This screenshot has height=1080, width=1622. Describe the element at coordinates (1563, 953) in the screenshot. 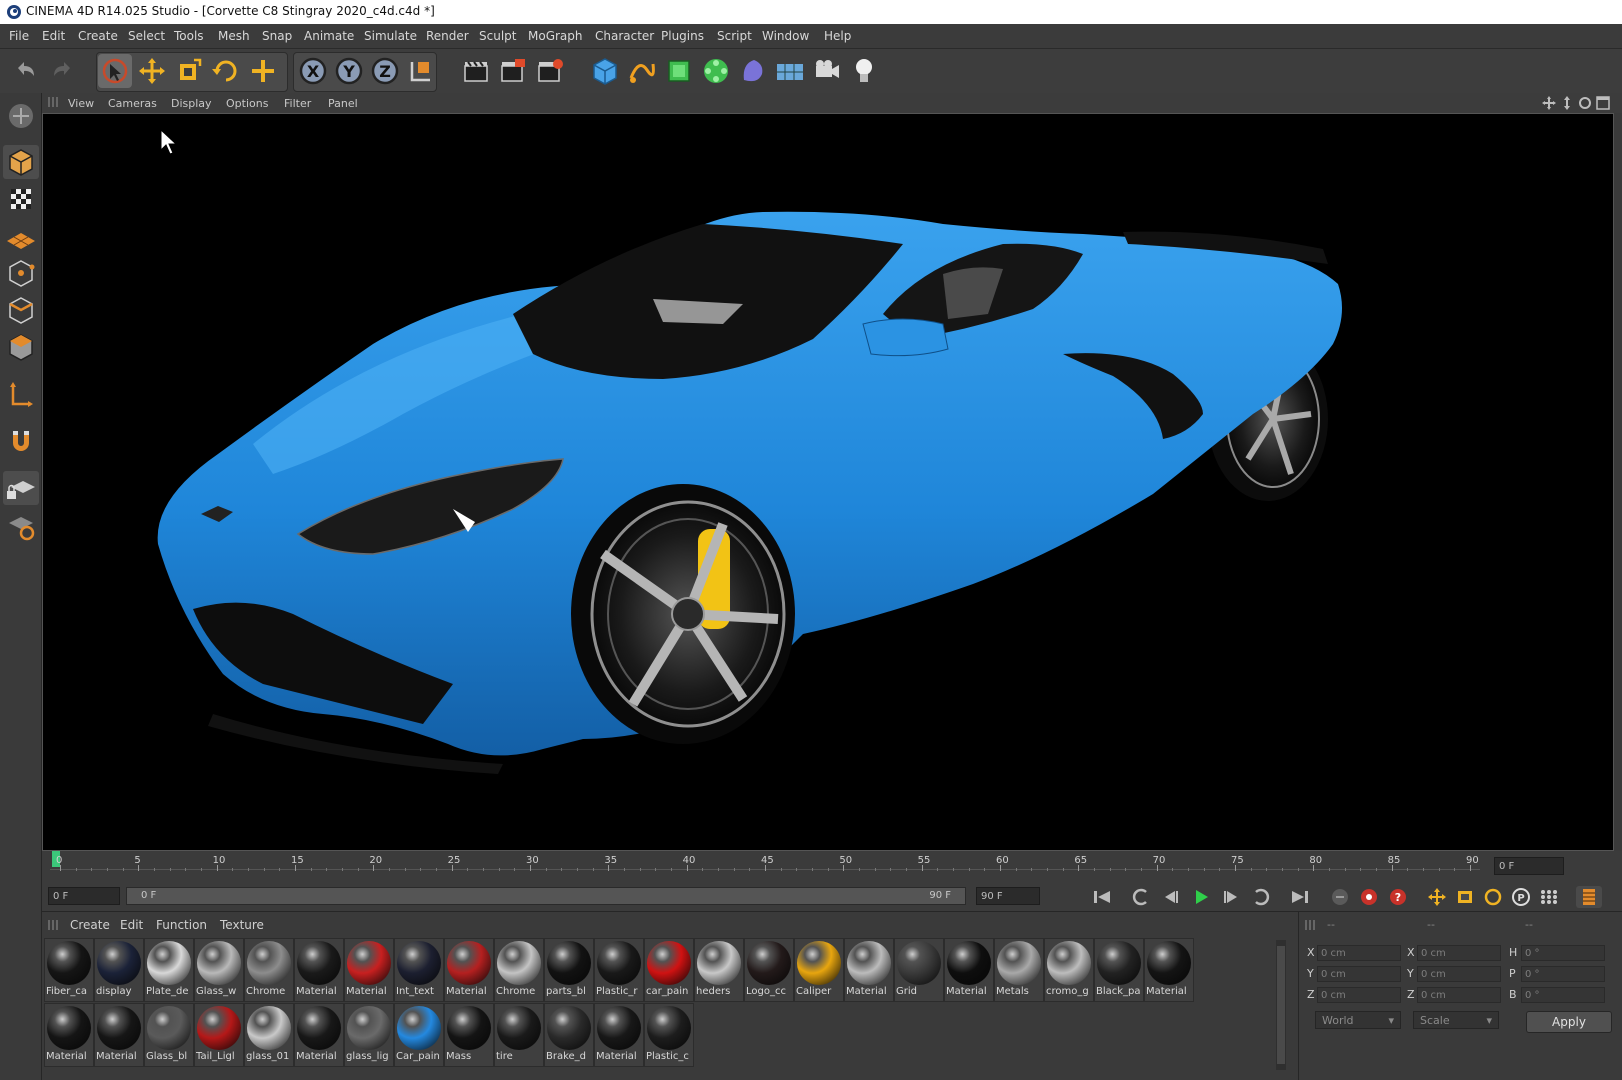

I see `rot-h-field: 0 °` at that location.